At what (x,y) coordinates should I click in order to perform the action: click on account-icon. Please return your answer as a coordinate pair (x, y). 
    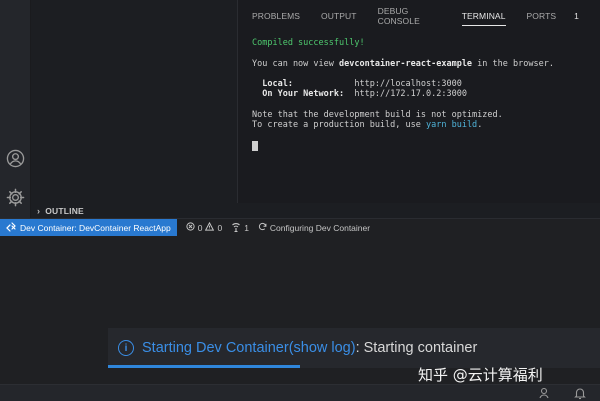
    Looking at the image, I should click on (15, 158).